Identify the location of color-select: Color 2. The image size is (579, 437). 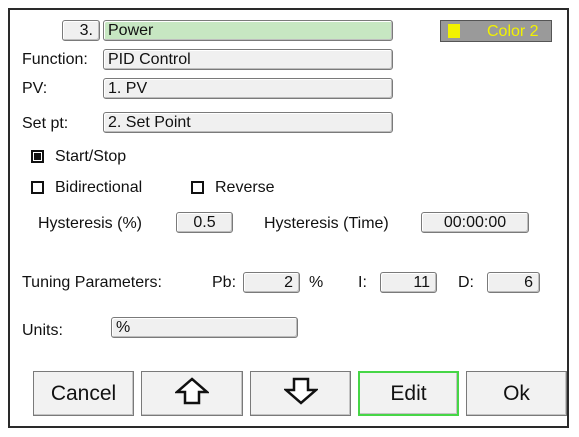
(496, 31).